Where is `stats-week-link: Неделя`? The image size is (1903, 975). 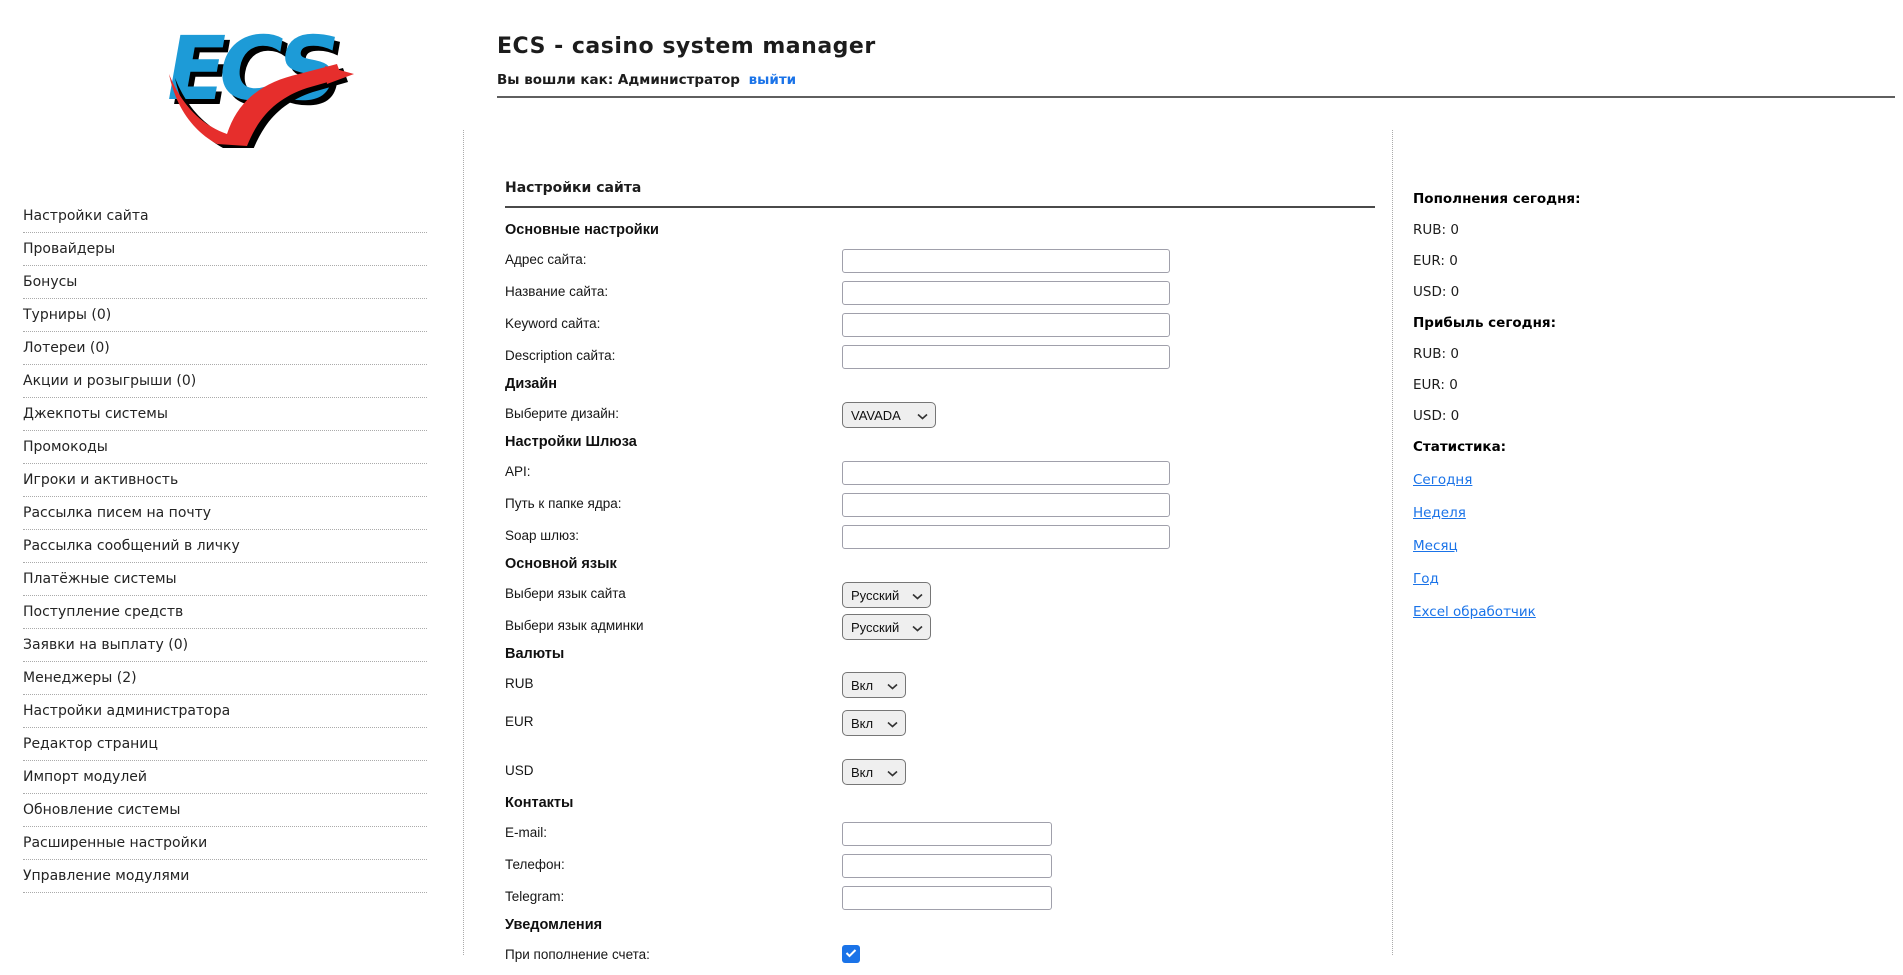
stats-week-link: Неделя is located at coordinates (1439, 513).